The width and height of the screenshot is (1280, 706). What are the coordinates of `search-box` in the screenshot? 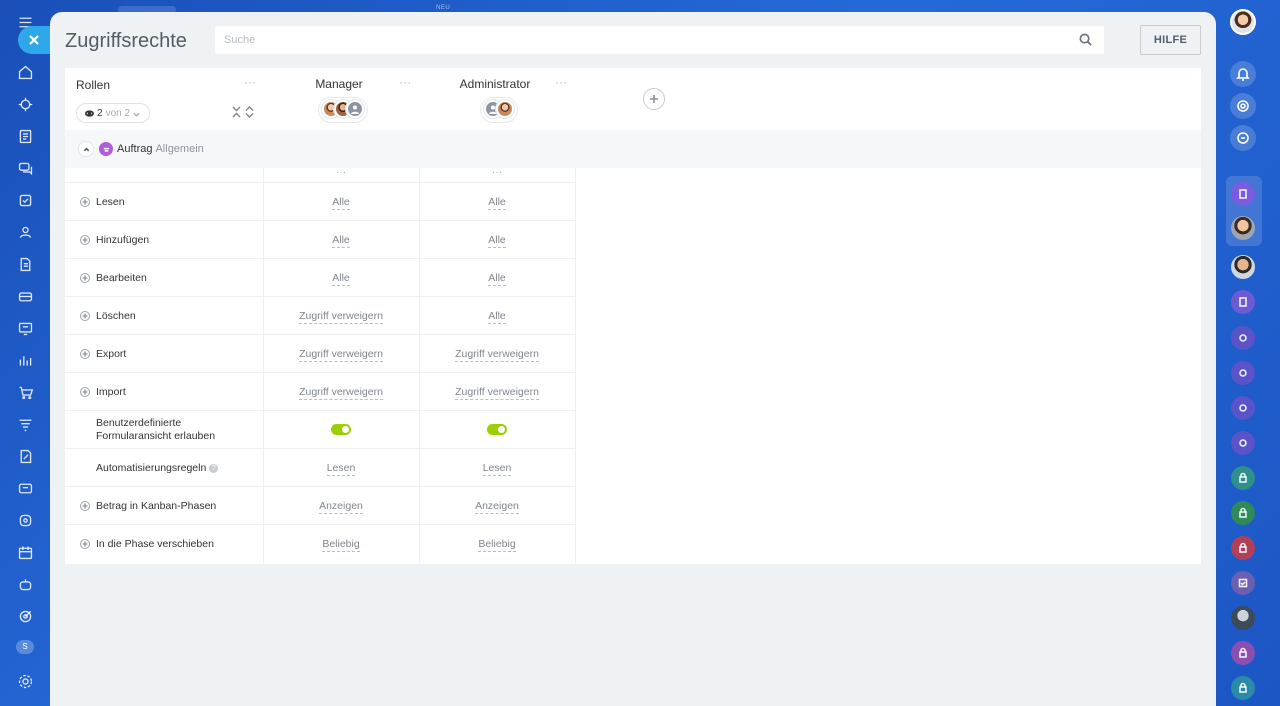 It's located at (659, 40).